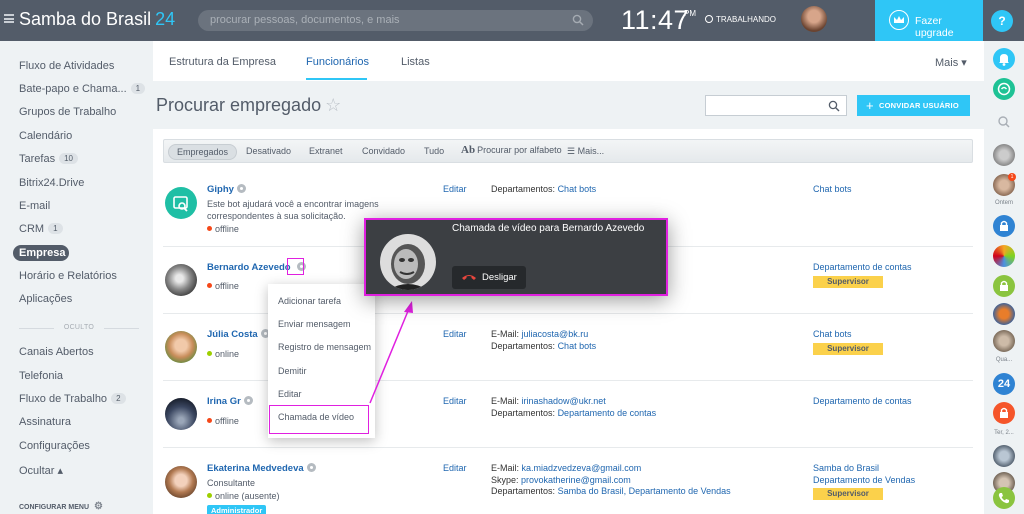 This screenshot has width=1024, height=514. What do you see at coordinates (1004, 59) in the screenshot?
I see `notifications-icon` at bounding box center [1004, 59].